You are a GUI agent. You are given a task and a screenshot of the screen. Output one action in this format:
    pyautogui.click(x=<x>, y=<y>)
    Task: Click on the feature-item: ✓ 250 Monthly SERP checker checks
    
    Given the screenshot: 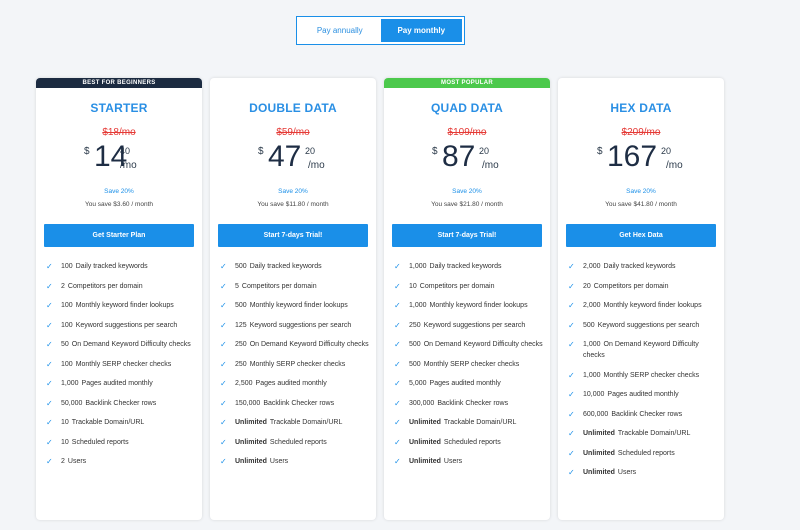 What is the action you would take?
    pyautogui.click(x=295, y=364)
    